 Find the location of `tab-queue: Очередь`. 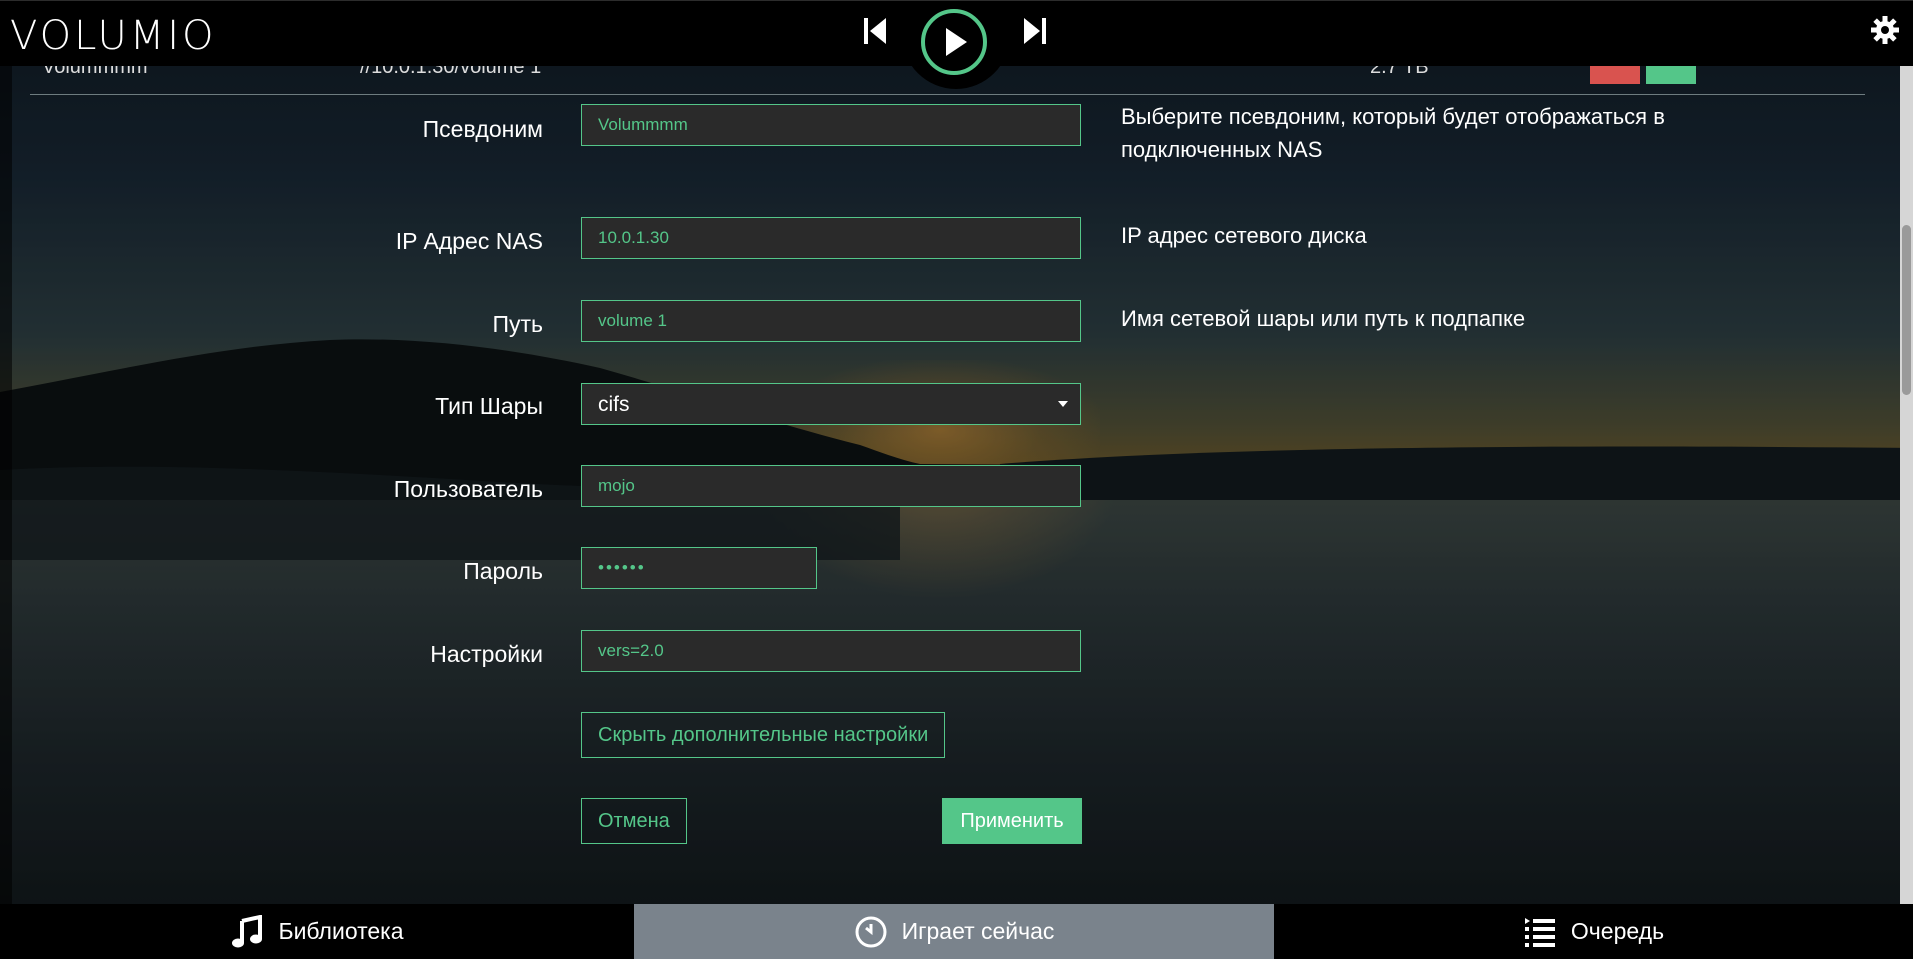

tab-queue: Очередь is located at coordinates (1593, 931).